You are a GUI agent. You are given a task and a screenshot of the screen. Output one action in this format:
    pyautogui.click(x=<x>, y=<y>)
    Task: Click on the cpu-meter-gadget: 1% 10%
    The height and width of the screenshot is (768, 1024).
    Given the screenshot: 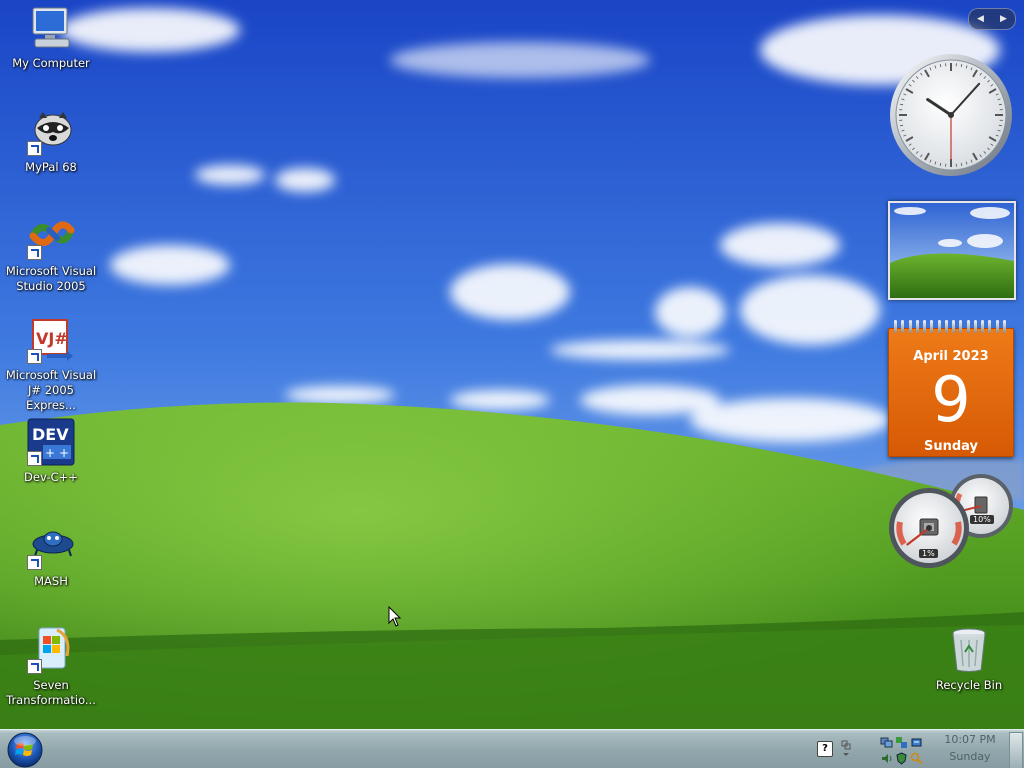 What is the action you would take?
    pyautogui.click(x=951, y=522)
    